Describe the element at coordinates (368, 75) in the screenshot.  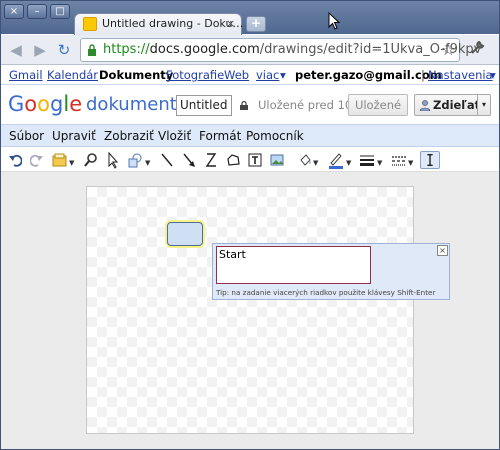
I see `user-email: peter.gazo@gmail.com` at that location.